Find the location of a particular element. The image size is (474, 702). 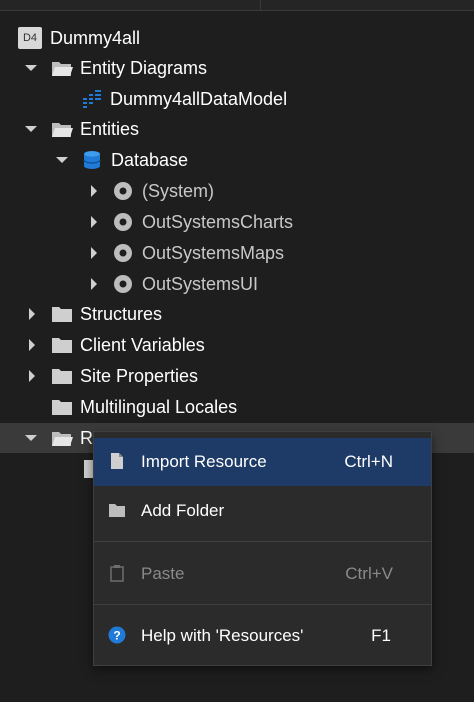

tree-item-root-label: Dummy4all is located at coordinates (95, 38).